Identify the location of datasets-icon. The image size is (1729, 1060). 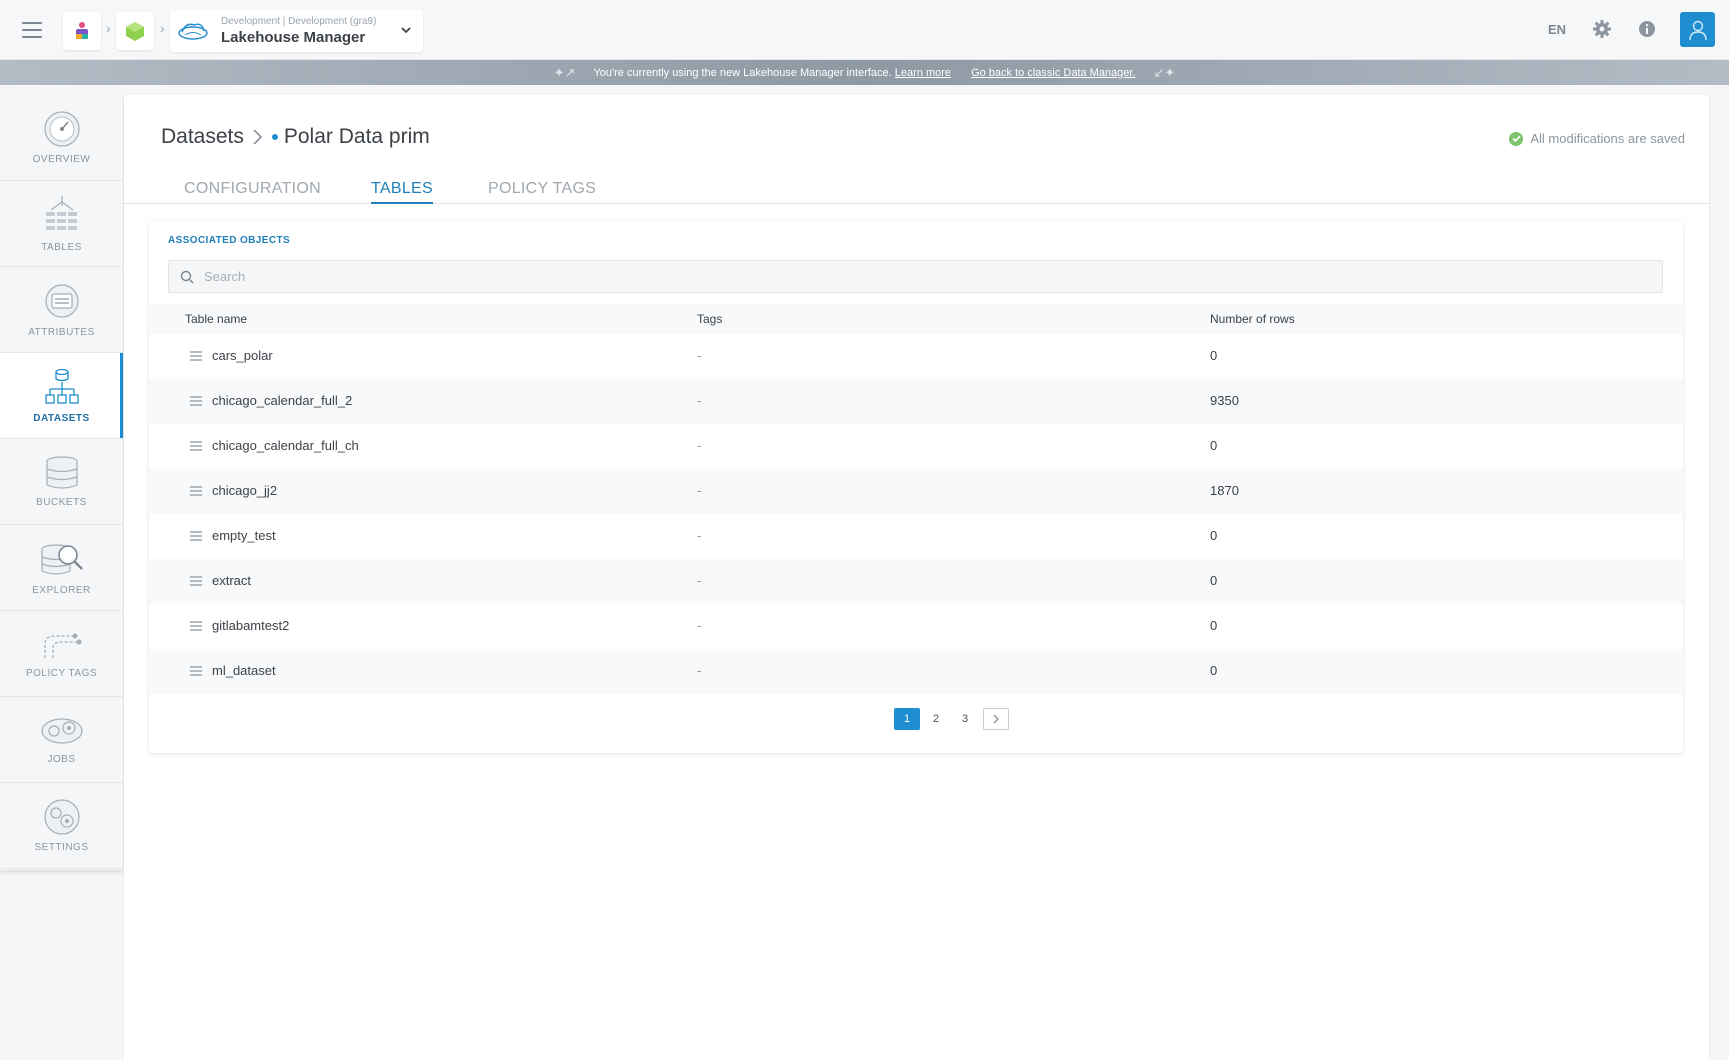
(61, 386).